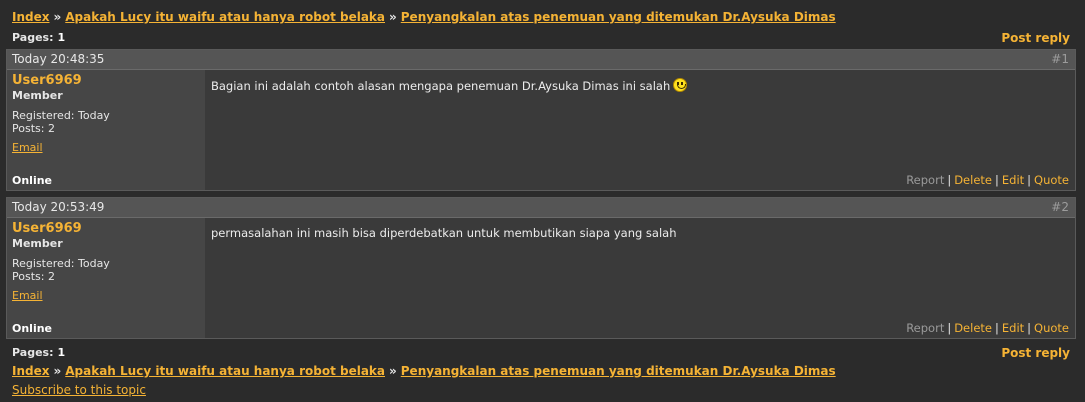 This screenshot has height=402, width=1085. Describe the element at coordinates (541, 208) in the screenshot. I see `post-header: Today 20:53:49 #2` at that location.